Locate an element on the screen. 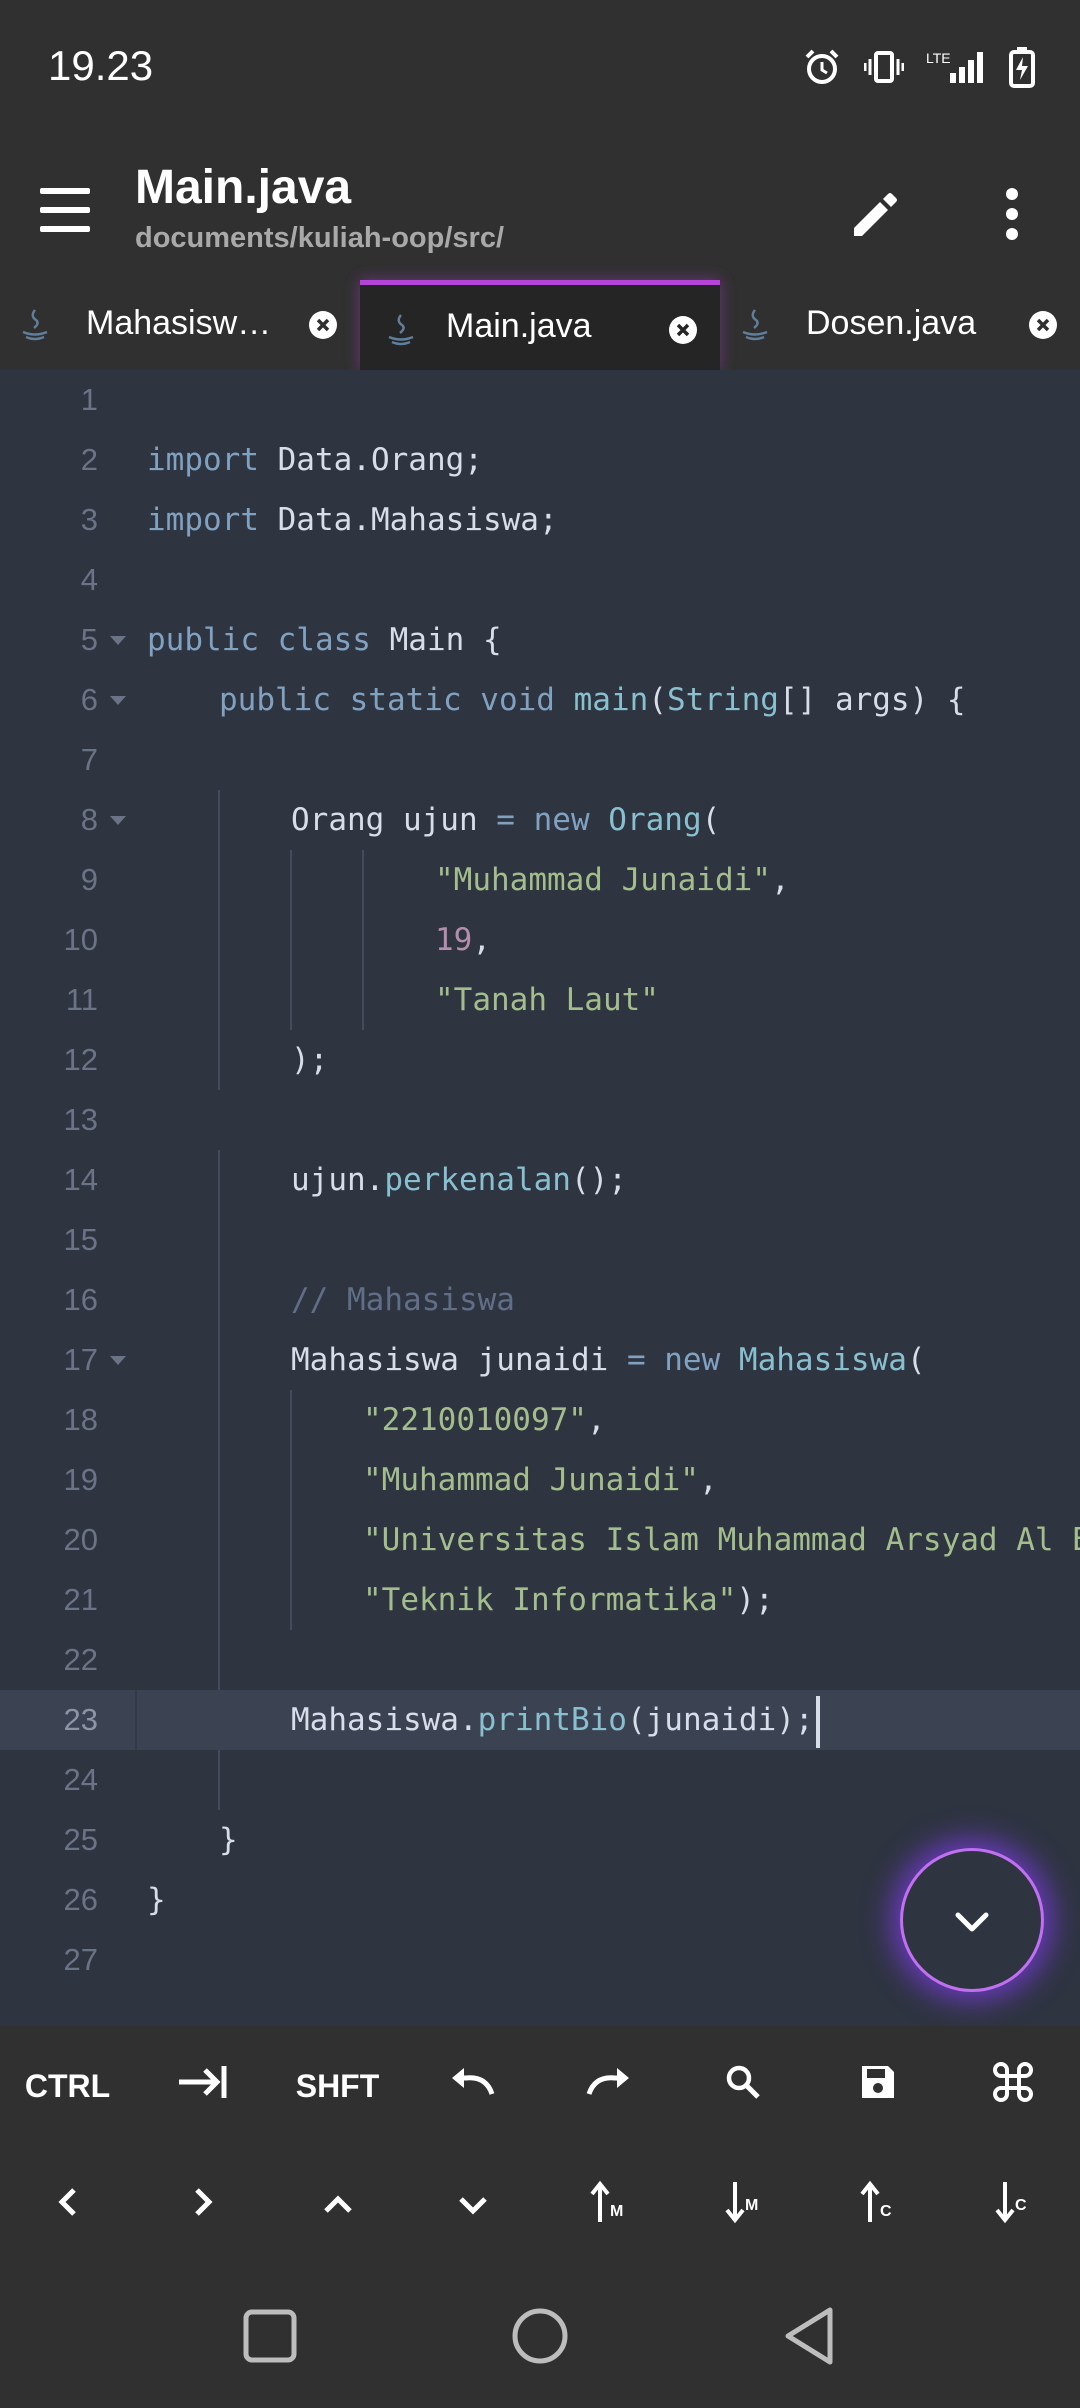 Image resolution: width=1080 pixels, height=2408 pixels. move-line-up-key: M is located at coordinates (607, 2206).